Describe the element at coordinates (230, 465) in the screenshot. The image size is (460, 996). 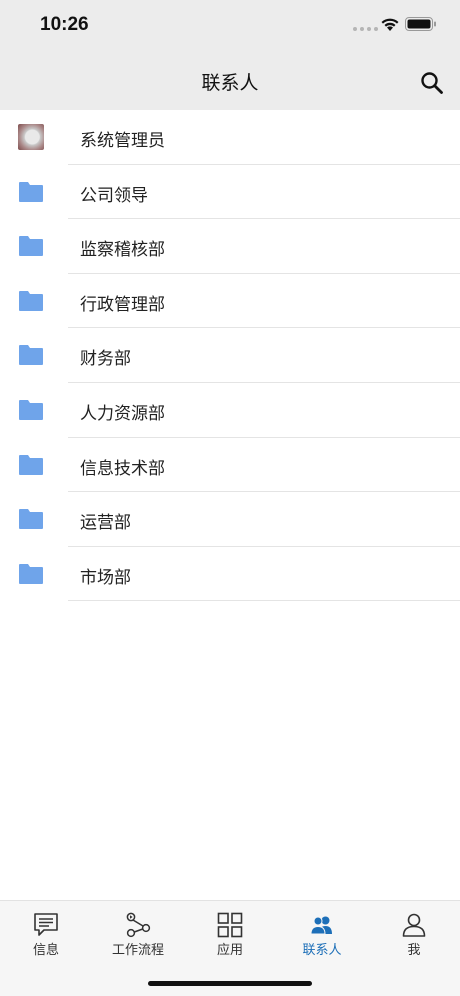
I see `list-item-department: 信息技术部` at that location.